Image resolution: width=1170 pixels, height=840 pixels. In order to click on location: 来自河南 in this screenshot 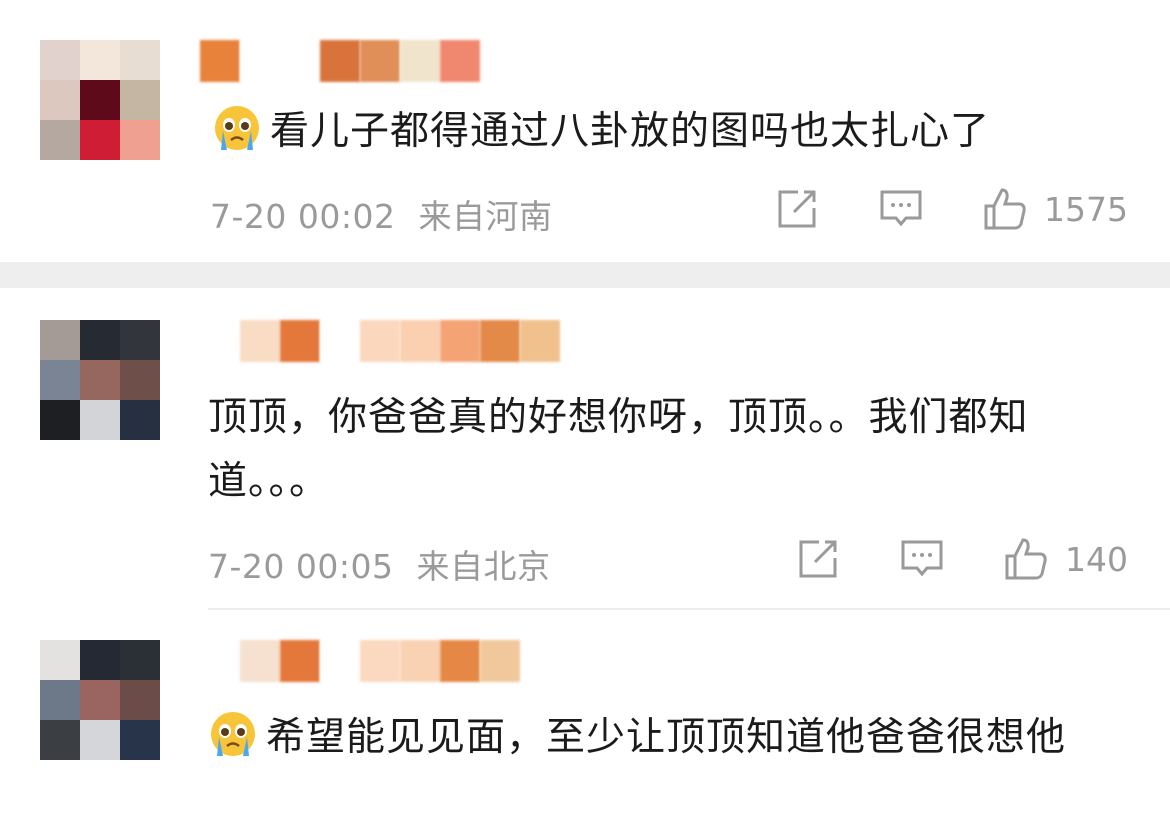, I will do `click(485, 216)`.